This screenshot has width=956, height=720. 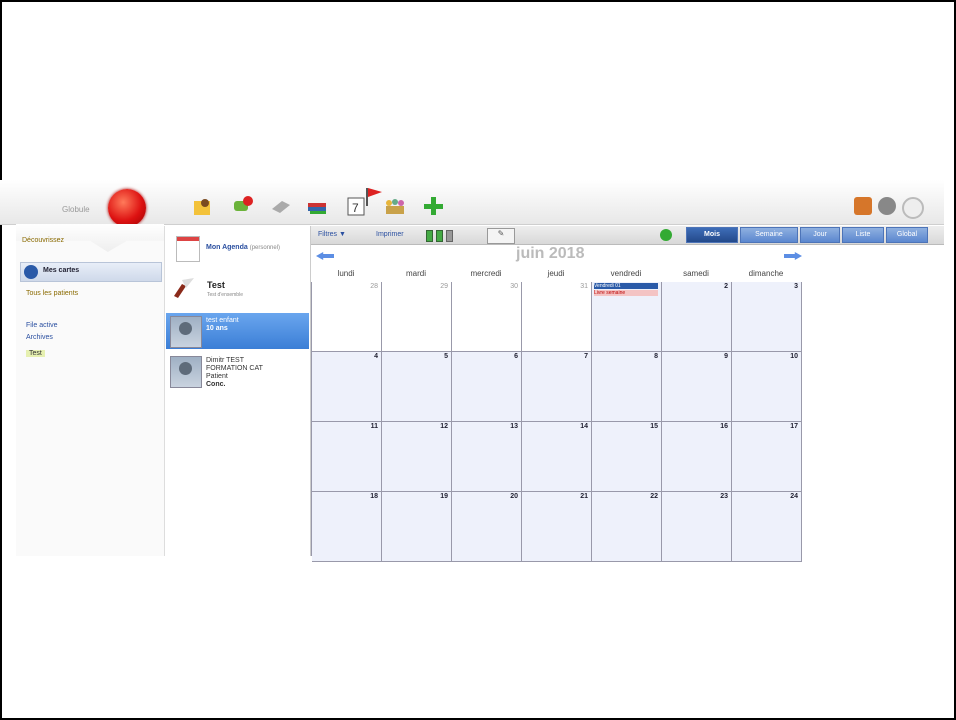 What do you see at coordinates (186, 332) in the screenshot?
I see `avatar` at bounding box center [186, 332].